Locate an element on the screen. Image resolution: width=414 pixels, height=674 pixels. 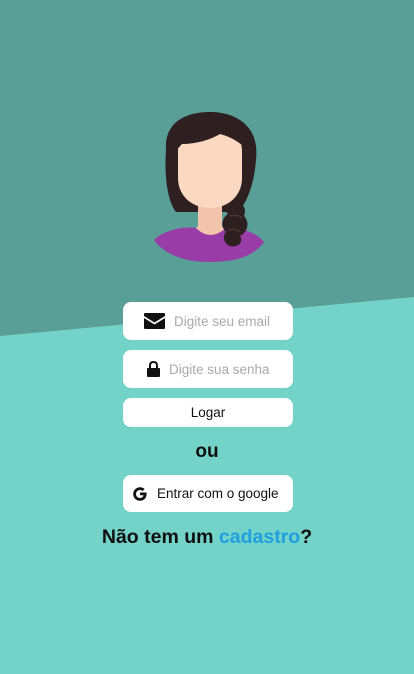
signup-suffix: ? is located at coordinates (306, 537).